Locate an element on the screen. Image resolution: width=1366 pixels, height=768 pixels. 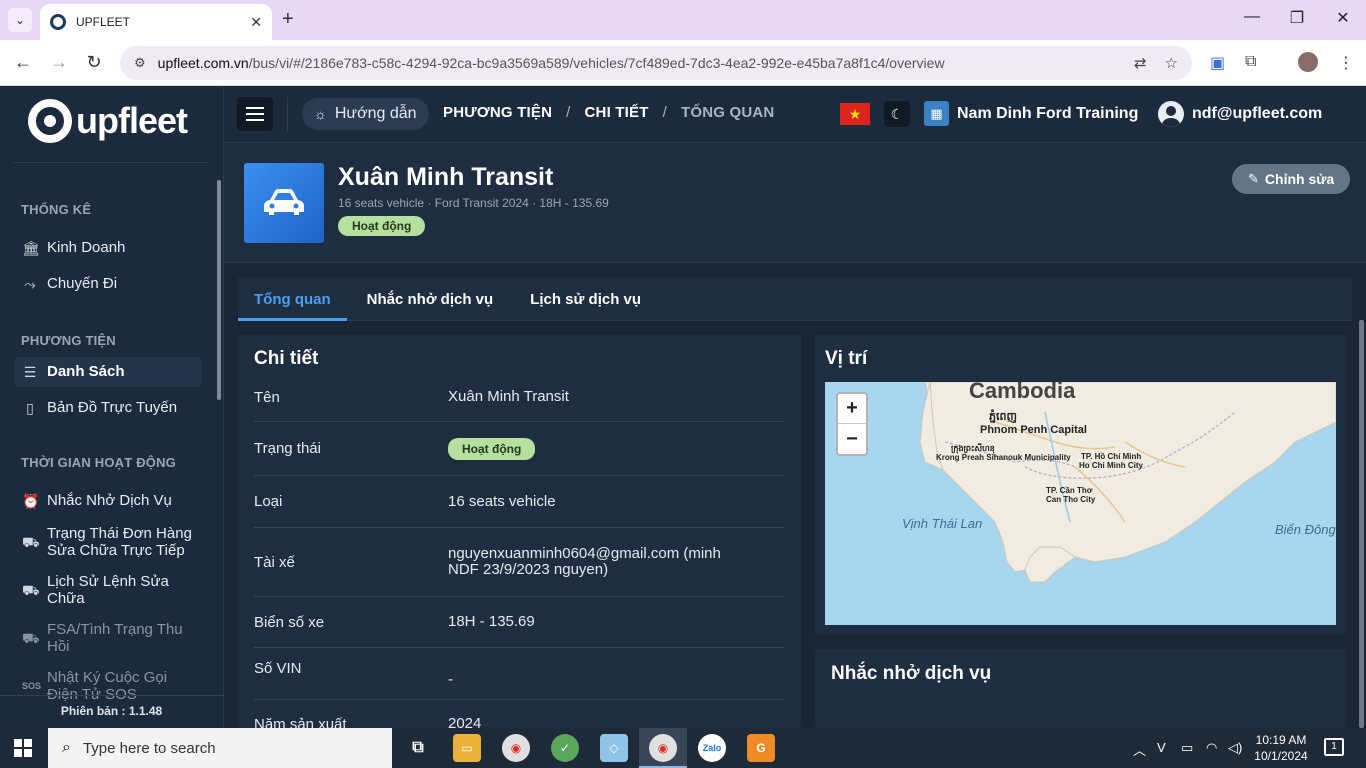
browser-tab-strip: ⌄ UPFLEET ✕ + — ❐ ✕ is located at coordinates (683, 20).